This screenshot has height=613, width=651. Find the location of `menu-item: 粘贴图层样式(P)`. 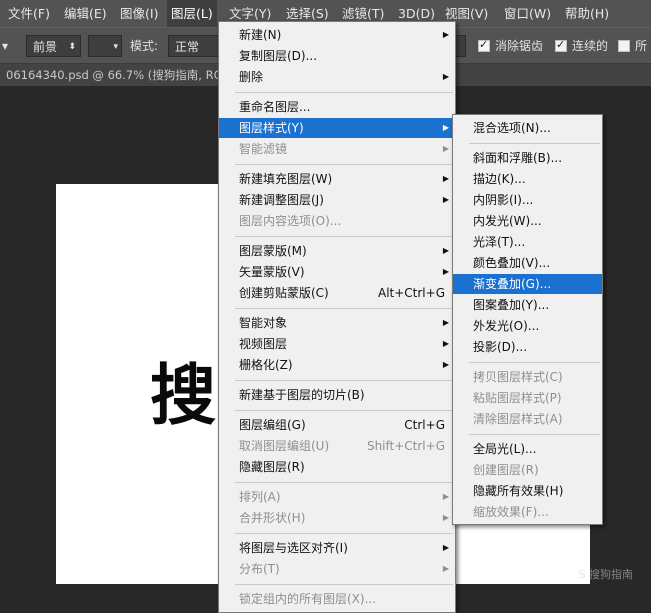

menu-item: 粘贴图层样式(P) is located at coordinates (527, 398).